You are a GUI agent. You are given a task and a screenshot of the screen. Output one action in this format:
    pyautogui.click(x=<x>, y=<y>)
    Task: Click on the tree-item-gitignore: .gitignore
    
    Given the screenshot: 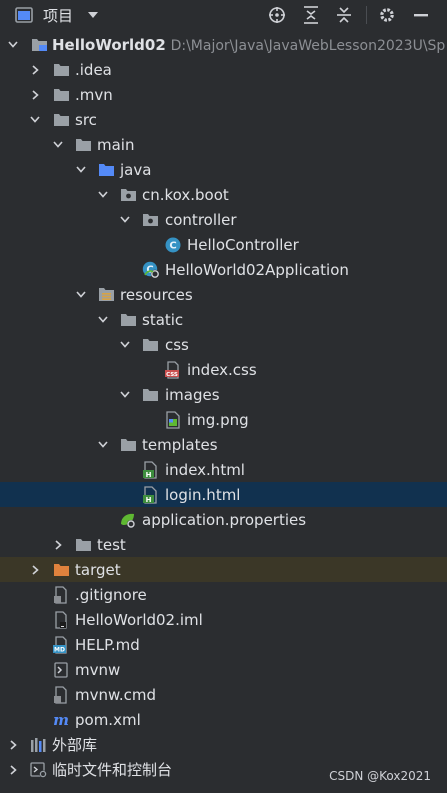 What is the action you would take?
    pyautogui.click(x=223, y=594)
    